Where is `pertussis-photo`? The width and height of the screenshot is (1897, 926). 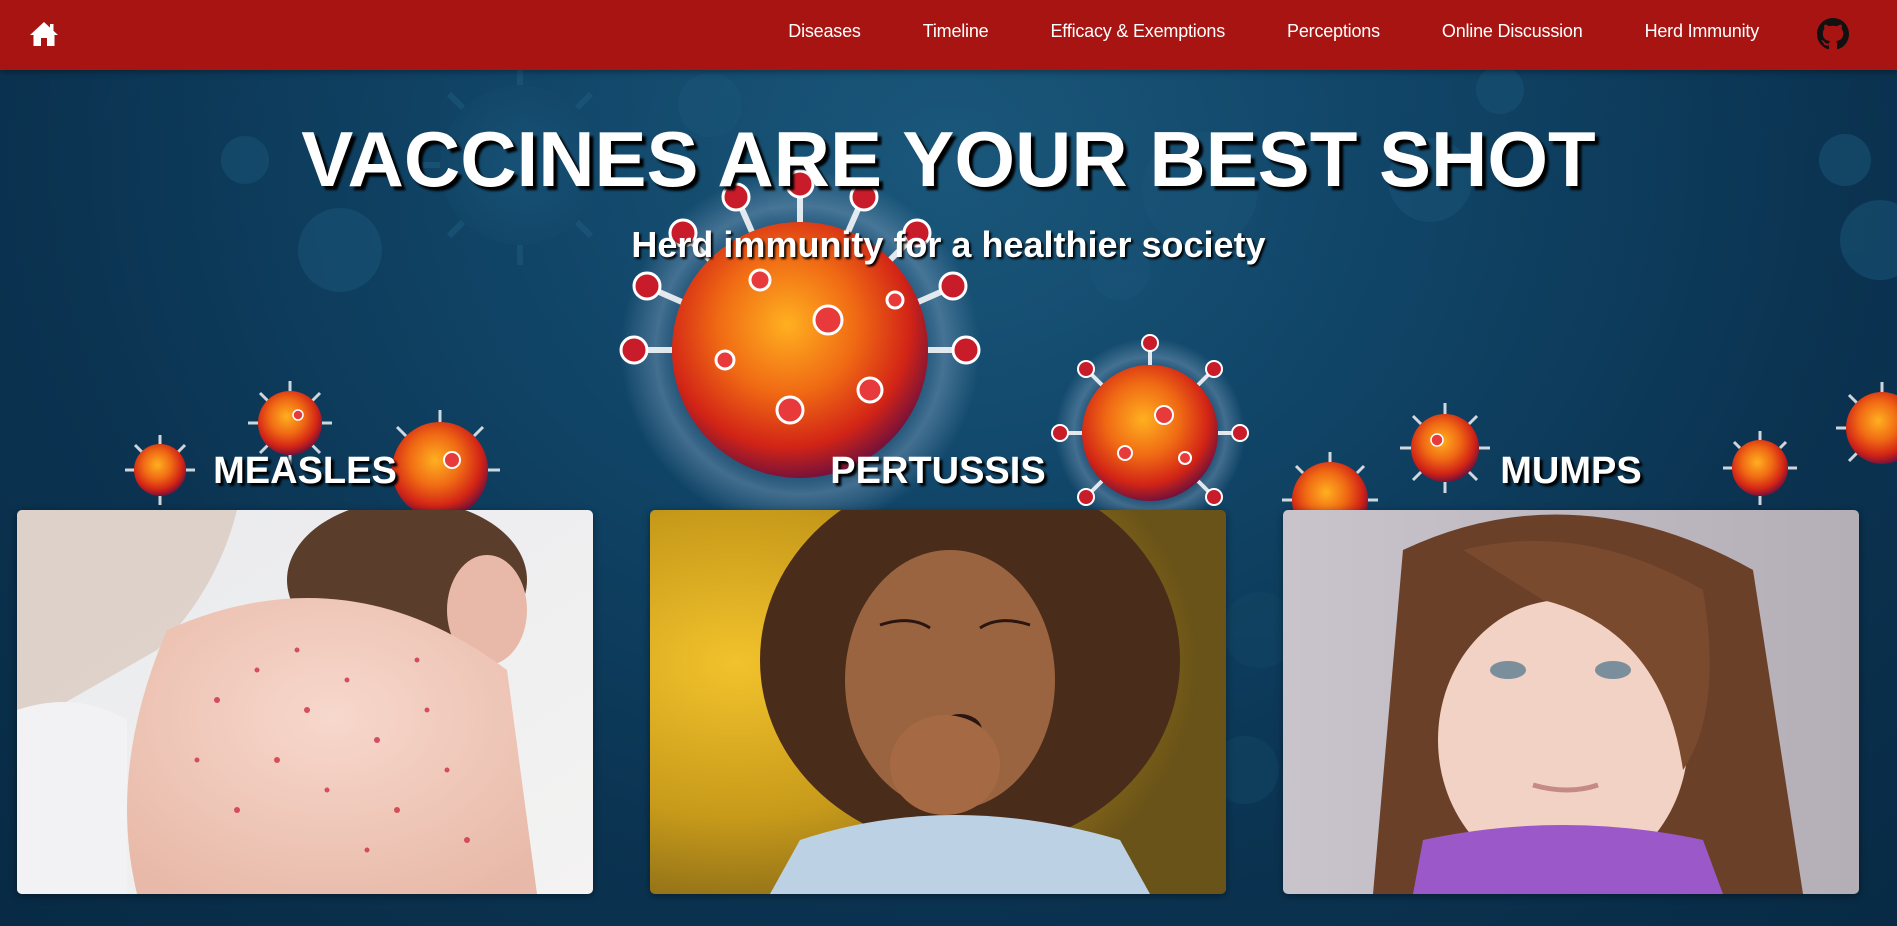 pertussis-photo is located at coordinates (938, 702).